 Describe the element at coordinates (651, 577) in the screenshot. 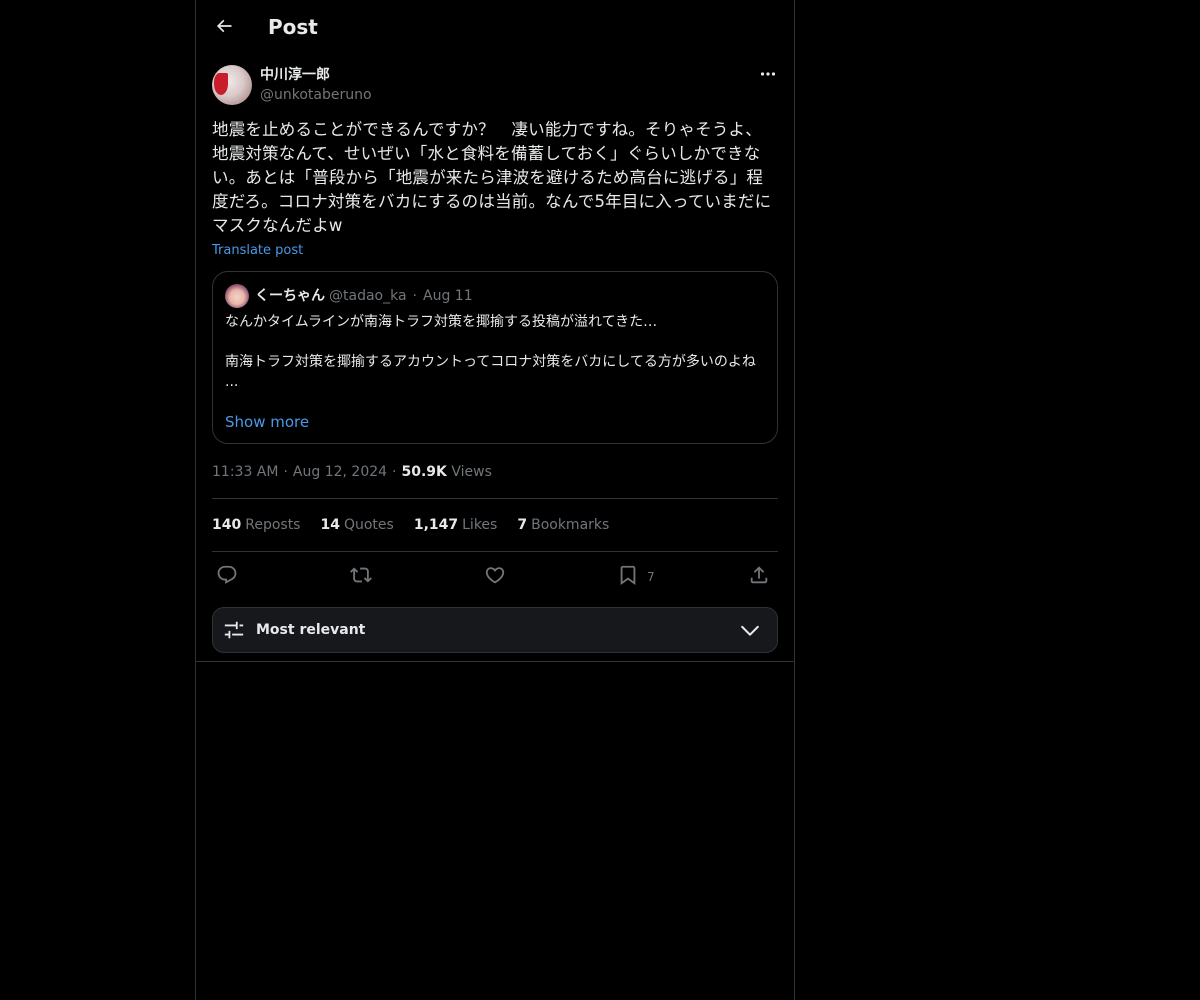

I see `bookmark-count: 7` at that location.